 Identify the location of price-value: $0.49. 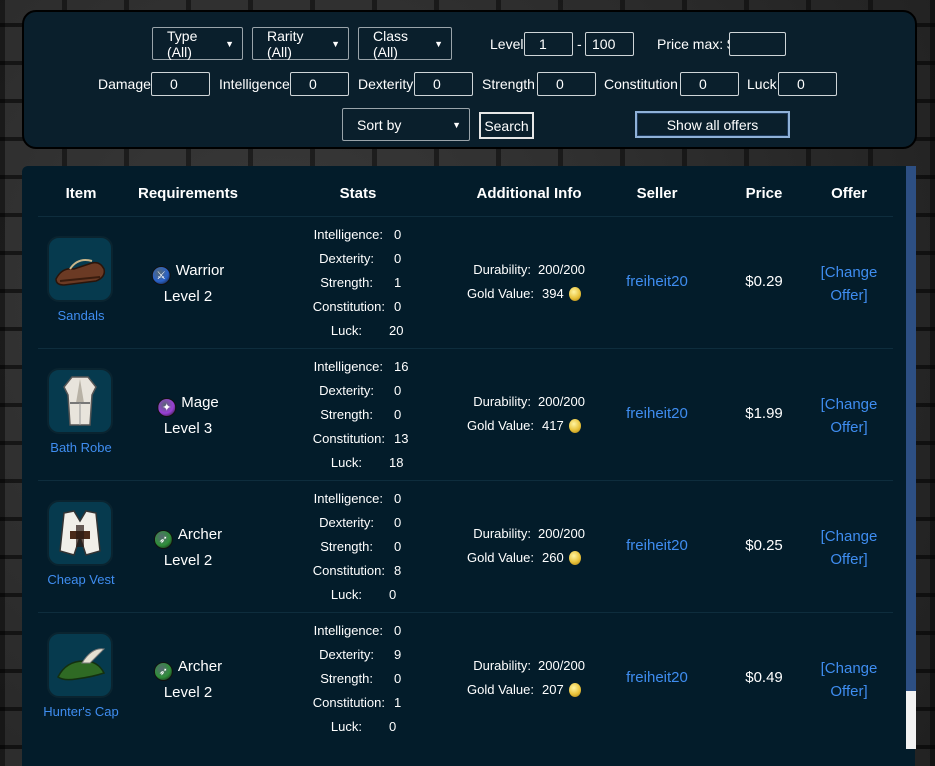
(764, 677).